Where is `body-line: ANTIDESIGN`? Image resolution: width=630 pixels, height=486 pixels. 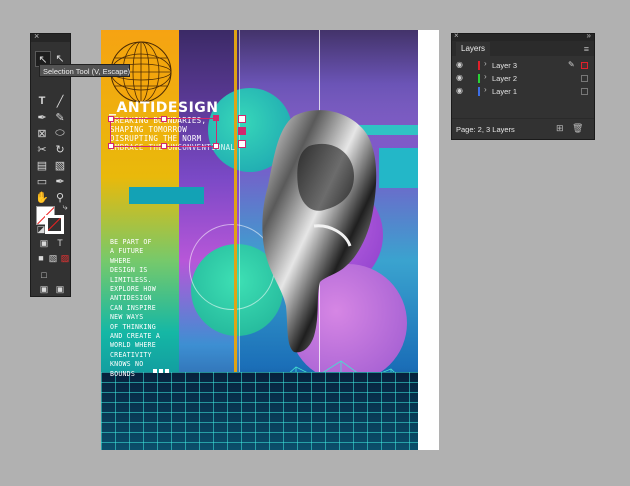
body-line: ANTIDESIGN is located at coordinates (131, 298).